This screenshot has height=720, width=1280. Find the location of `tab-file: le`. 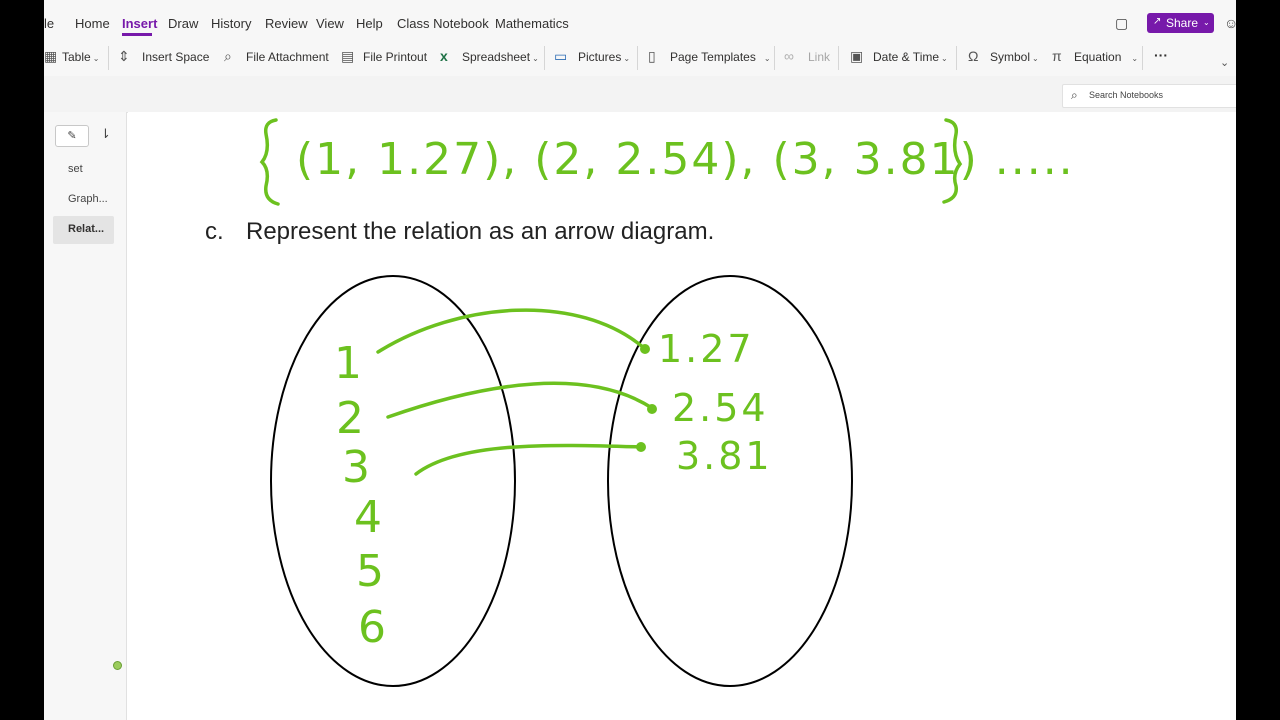

tab-file: le is located at coordinates (49, 23).